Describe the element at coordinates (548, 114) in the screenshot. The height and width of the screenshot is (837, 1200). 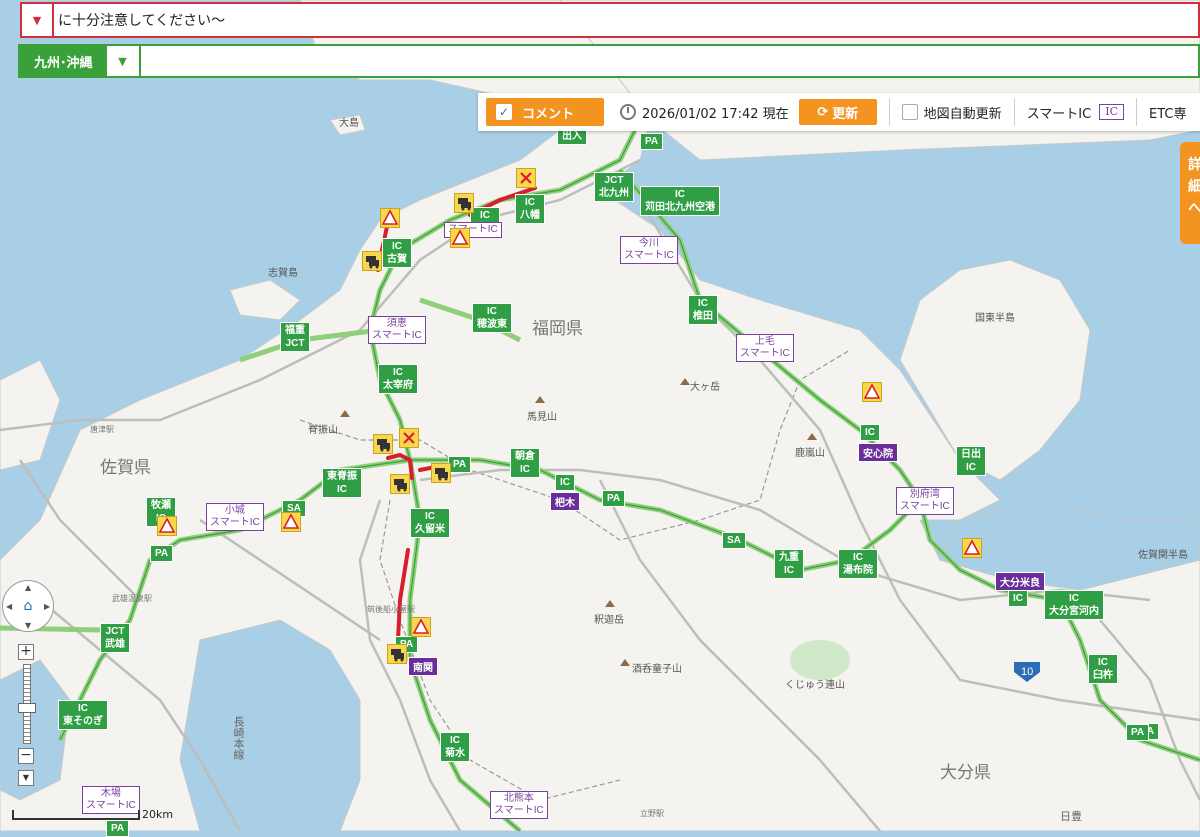
I see `comment-label: コメント` at that location.